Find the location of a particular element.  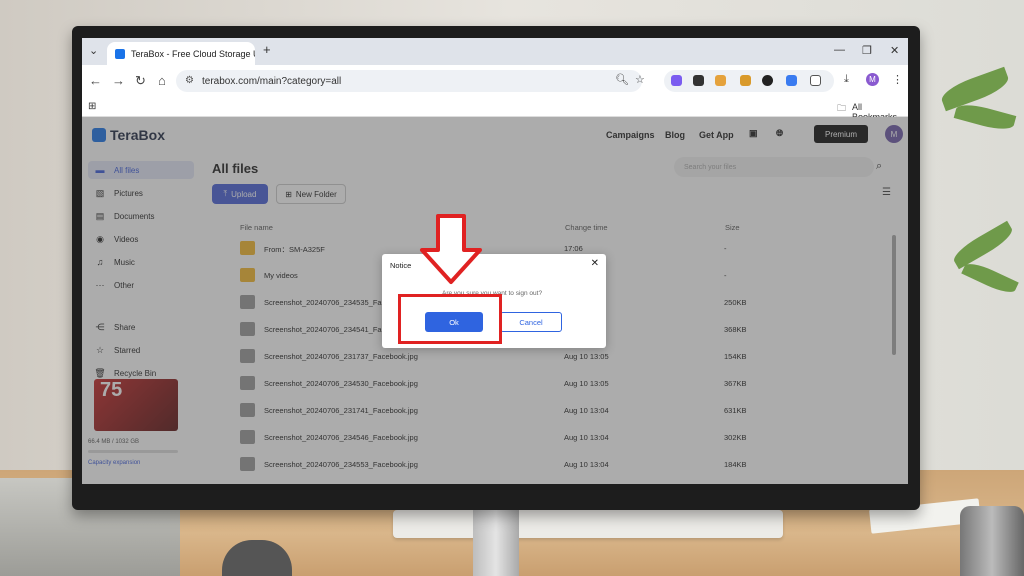

cup is located at coordinates (992, 541).